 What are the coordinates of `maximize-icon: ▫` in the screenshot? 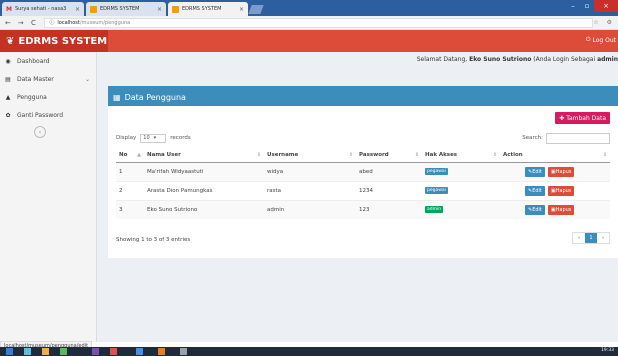 It's located at (587, 6).